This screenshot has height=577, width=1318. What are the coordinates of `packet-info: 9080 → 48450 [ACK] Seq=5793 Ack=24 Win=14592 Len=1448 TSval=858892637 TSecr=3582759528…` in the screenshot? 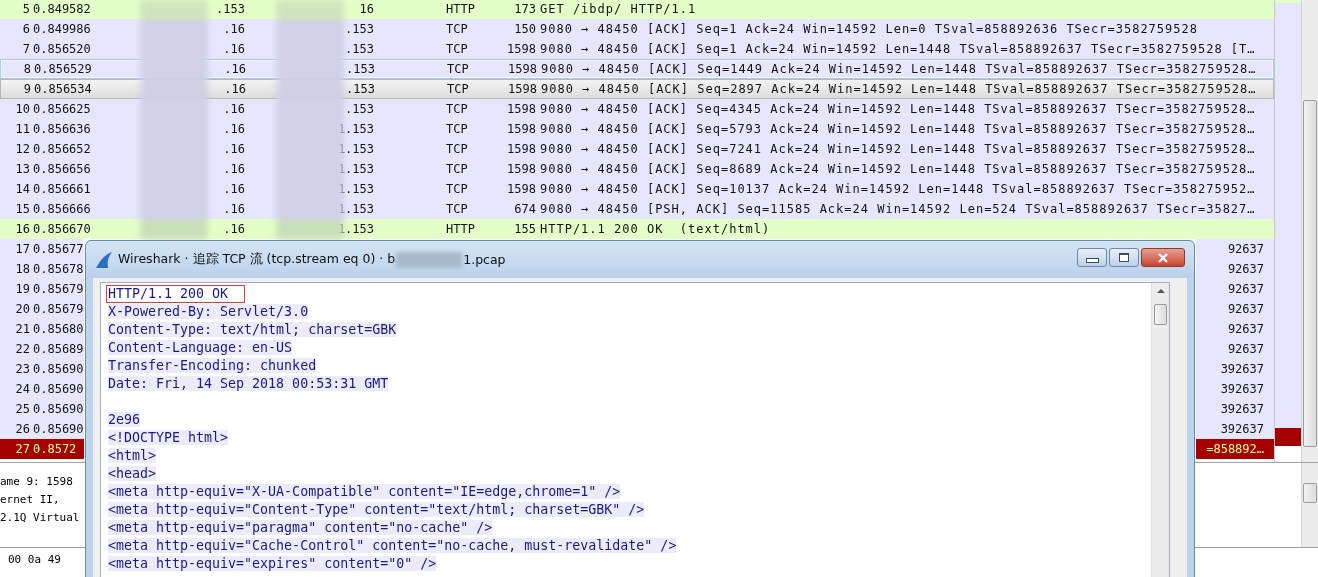 It's located at (898, 129).